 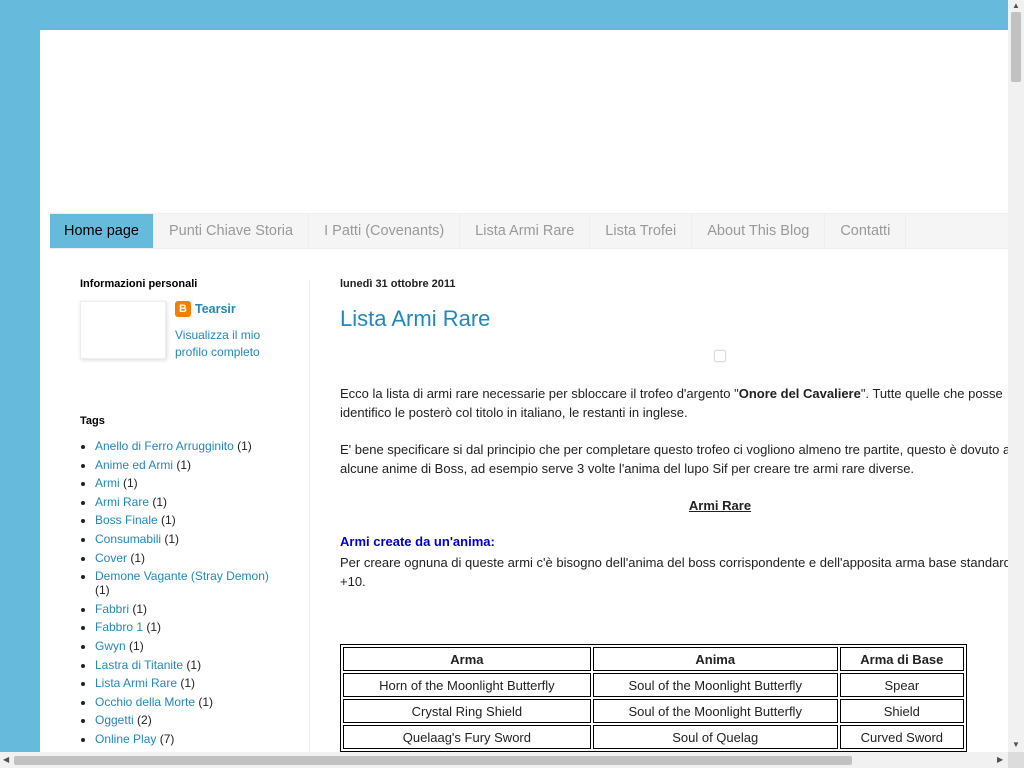 I want to click on tag-link: Lista Armi Rare, so click(x=136, y=683).